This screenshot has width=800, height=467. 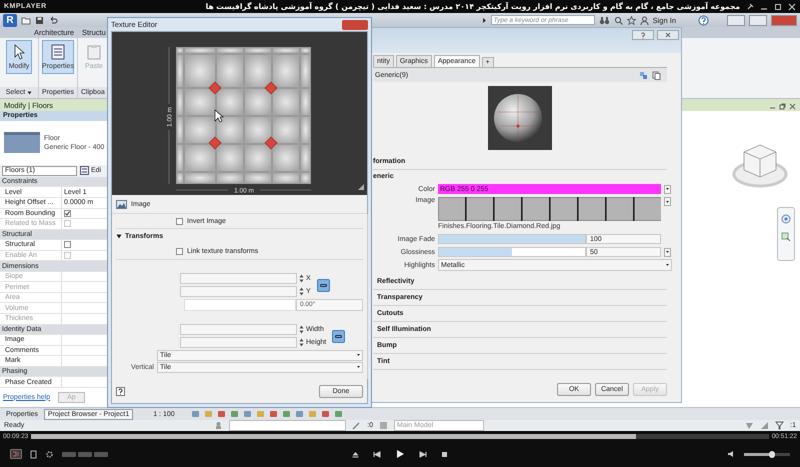 I want to click on duplicate-icon, so click(x=656, y=75).